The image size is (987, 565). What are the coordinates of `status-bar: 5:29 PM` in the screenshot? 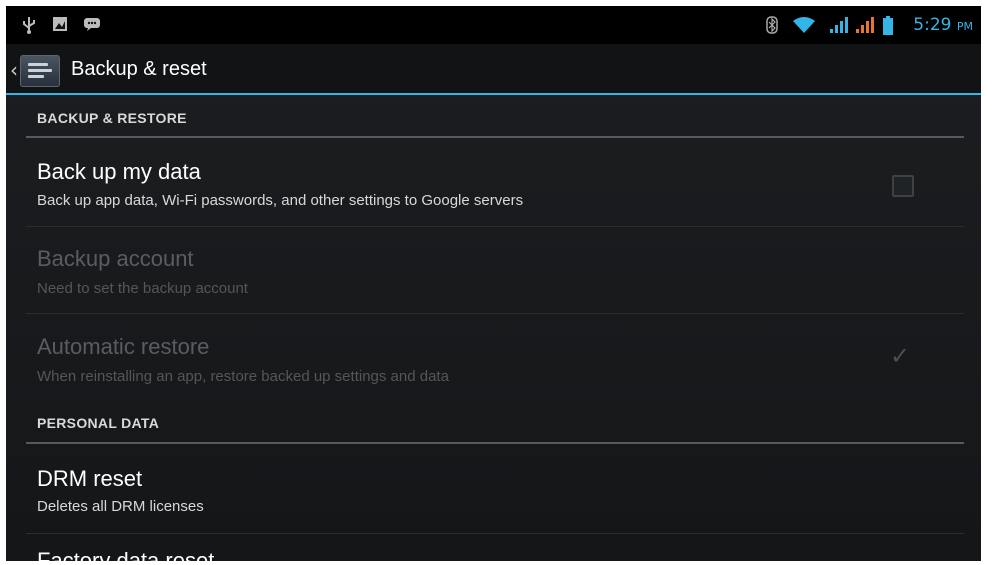 It's located at (493, 25).